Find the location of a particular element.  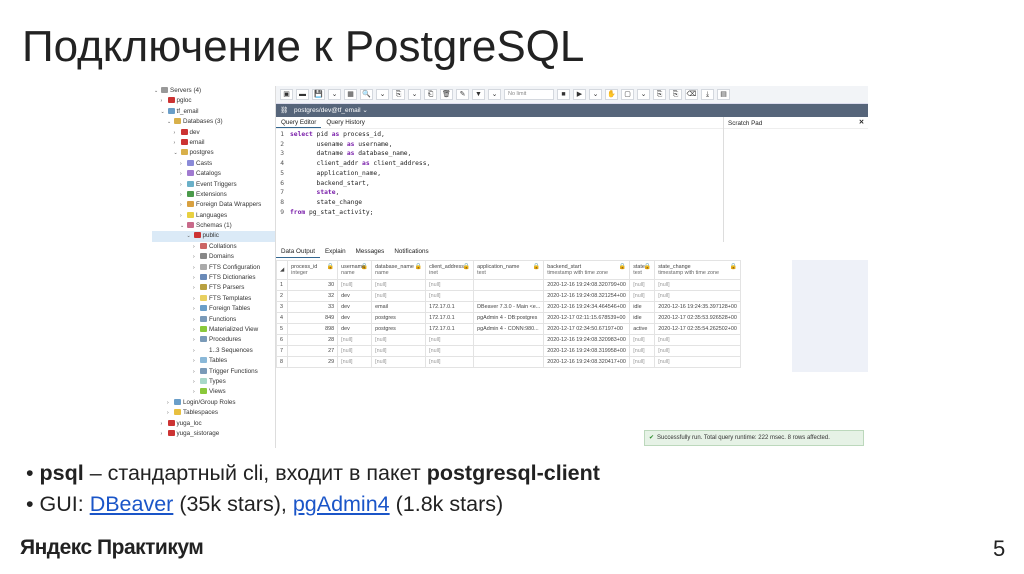

table-cell: 30 is located at coordinates (313, 285).